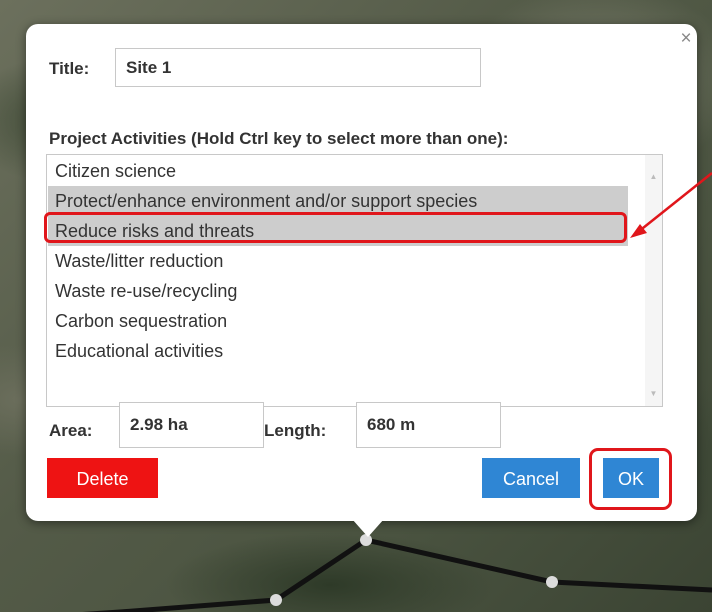  I want to click on activity-option: Citizen science, so click(345, 171).